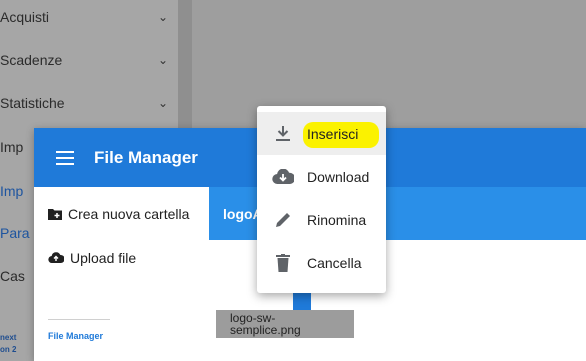 This screenshot has height=361, width=586. Describe the element at coordinates (85, 103) in the screenshot. I see `sidebar-item-statistiche: Statistiche ⌄` at that location.